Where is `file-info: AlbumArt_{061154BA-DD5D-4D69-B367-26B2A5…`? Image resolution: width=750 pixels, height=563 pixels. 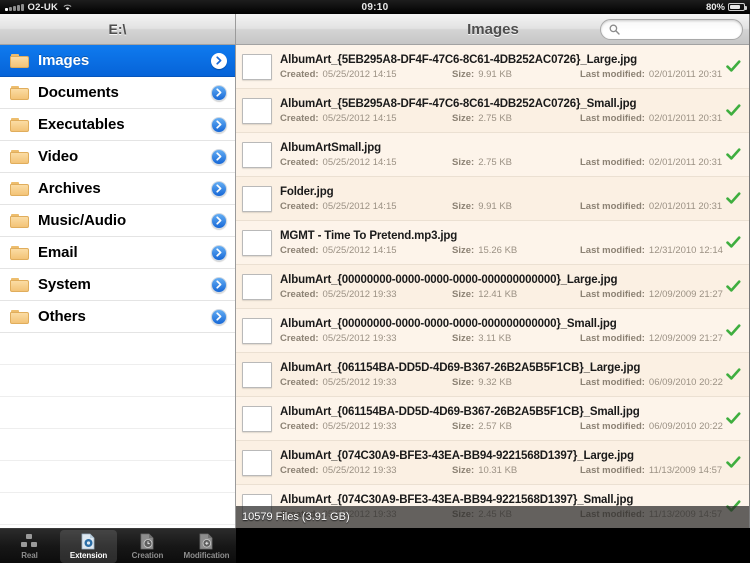
file-info: AlbumArt_{061154BA-DD5D-4D69-B367-26B2A5… is located at coordinates (502, 419).